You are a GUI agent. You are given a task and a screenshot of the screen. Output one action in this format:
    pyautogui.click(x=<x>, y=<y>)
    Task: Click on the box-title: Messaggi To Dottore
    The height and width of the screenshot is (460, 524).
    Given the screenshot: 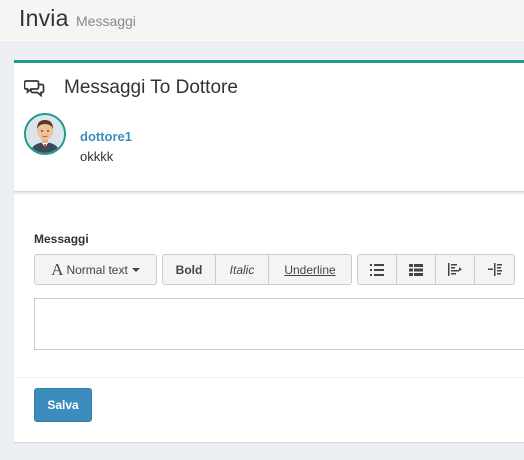 What is the action you would take?
    pyautogui.click(x=151, y=87)
    